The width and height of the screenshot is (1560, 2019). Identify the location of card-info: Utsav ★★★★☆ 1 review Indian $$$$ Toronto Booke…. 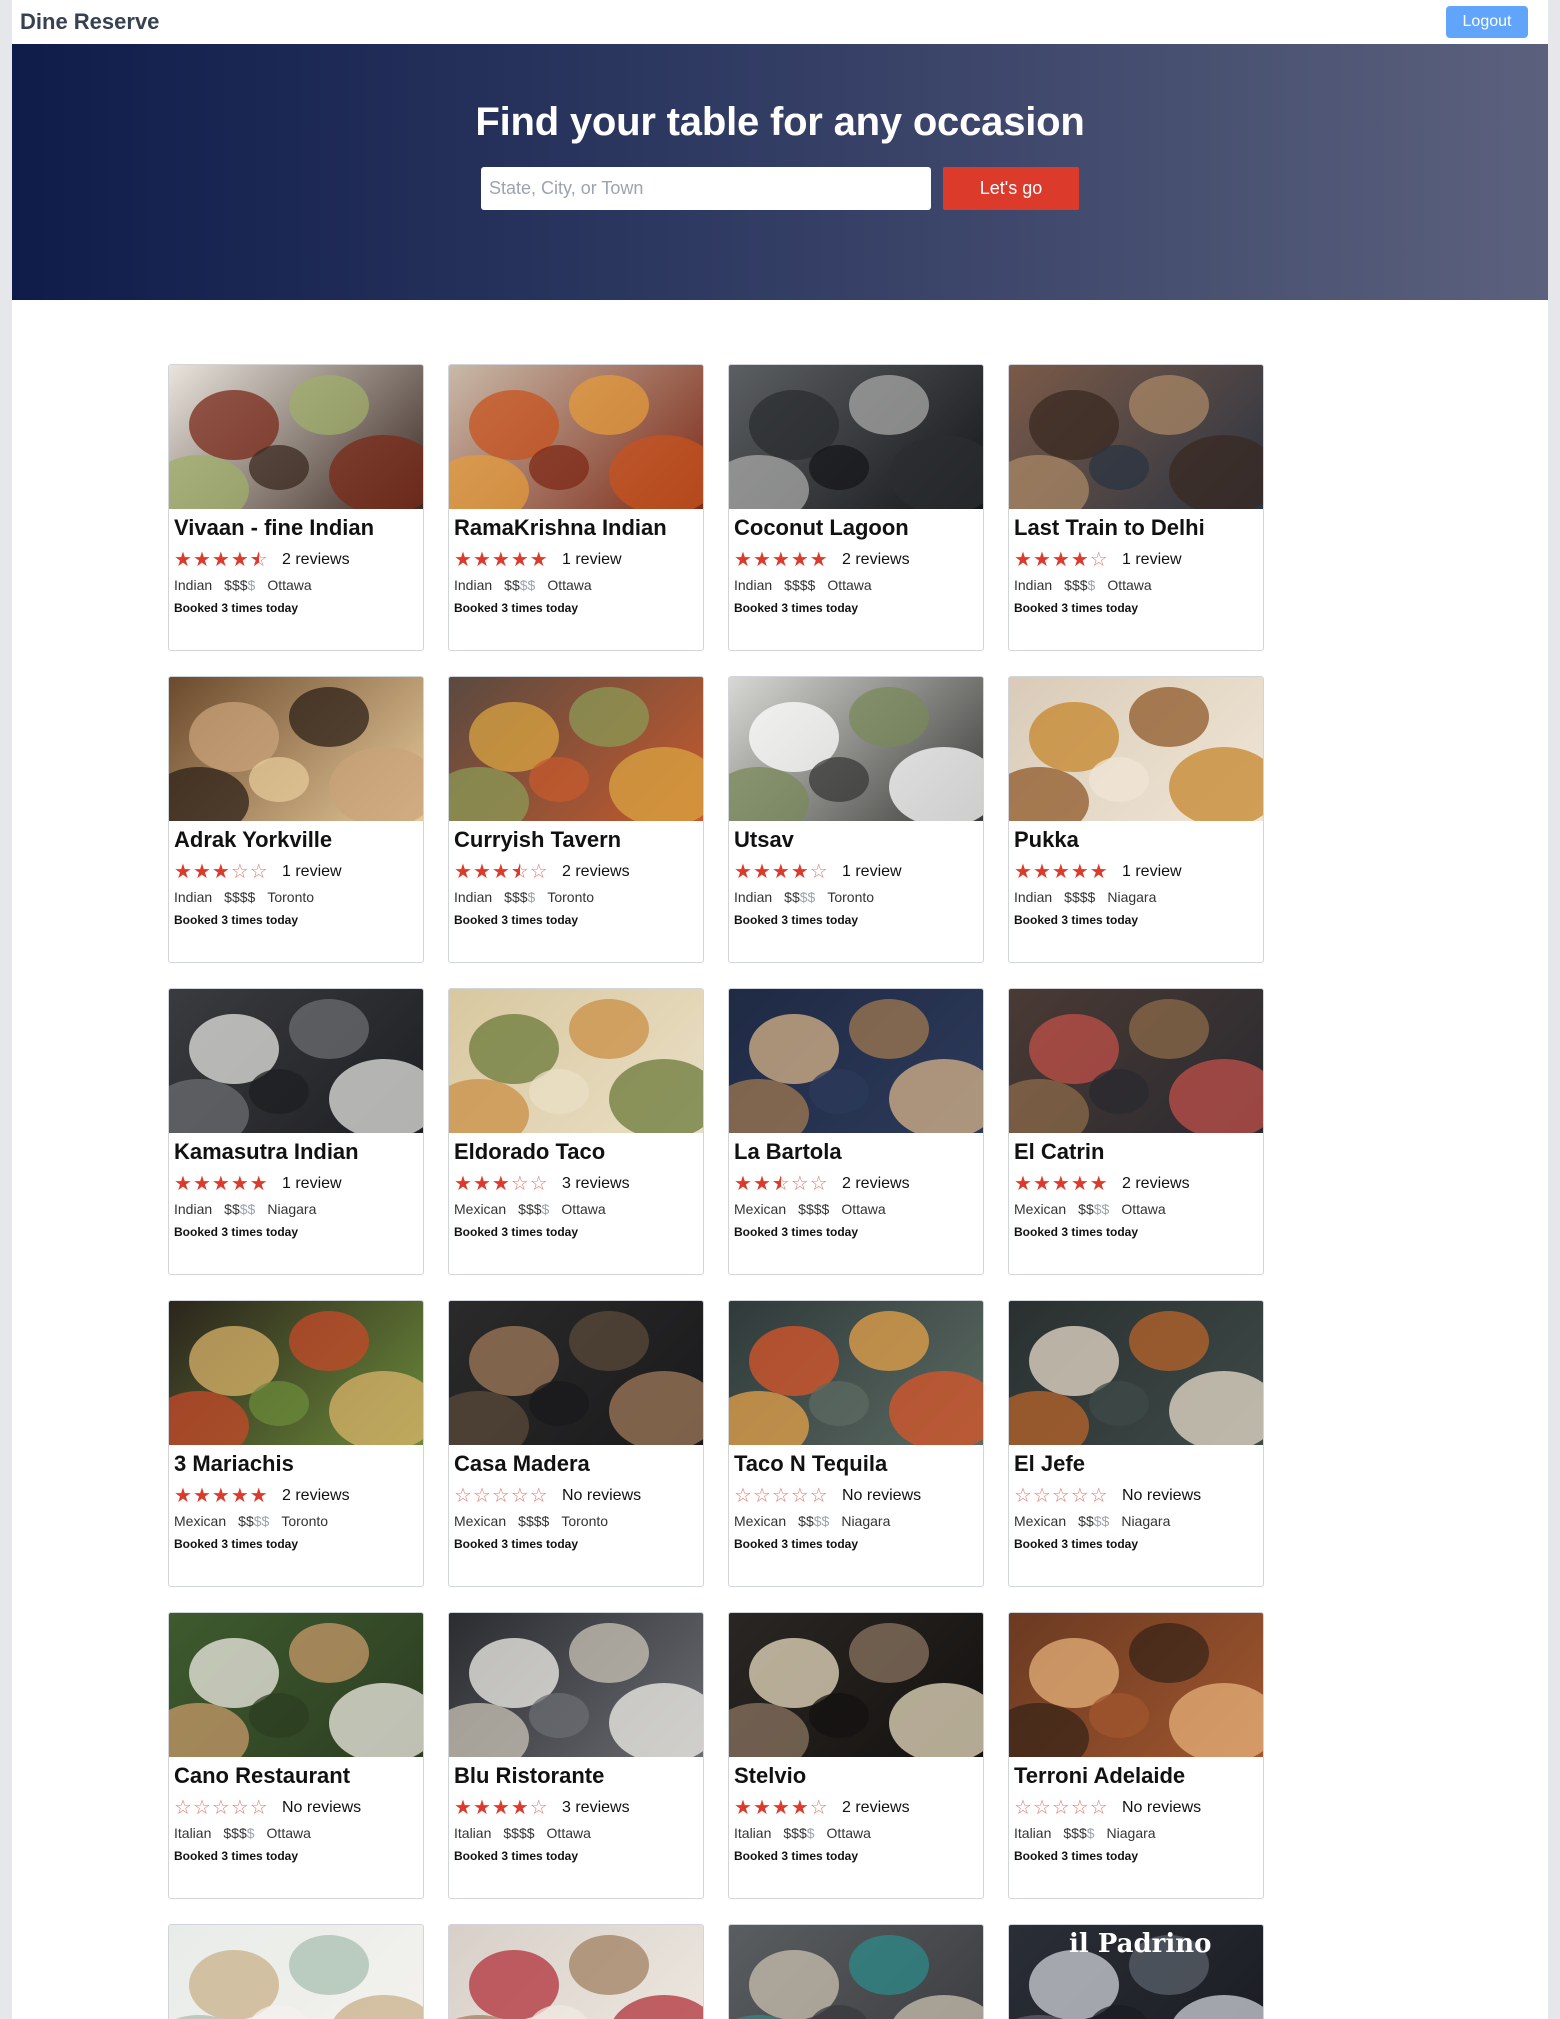
(856, 874).